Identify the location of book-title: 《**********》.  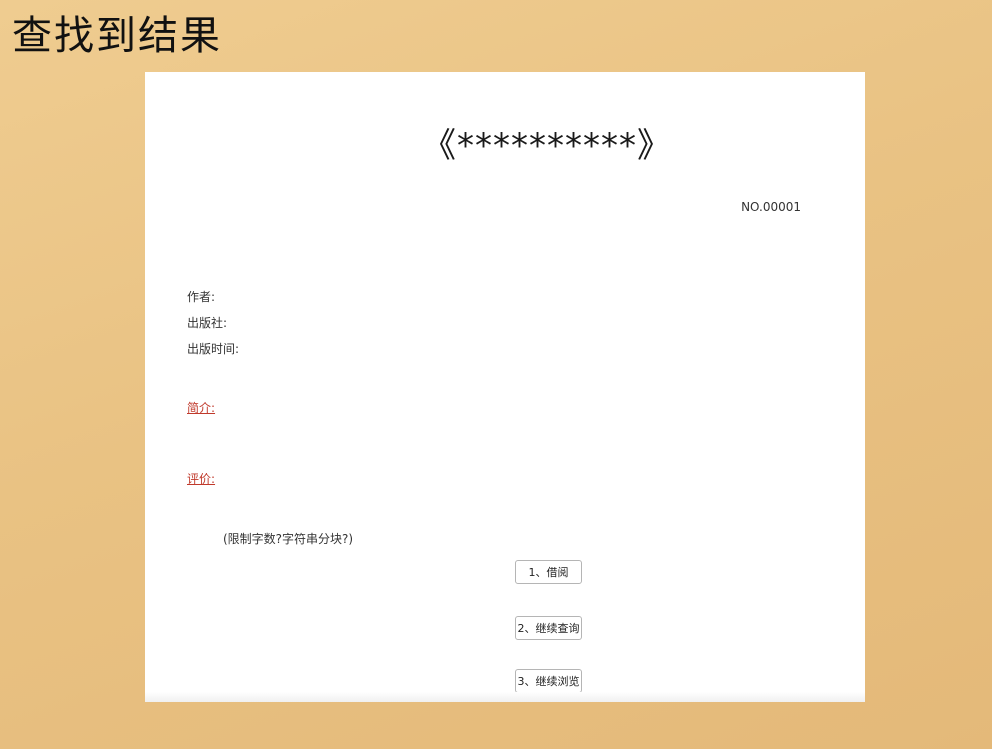
(547, 146).